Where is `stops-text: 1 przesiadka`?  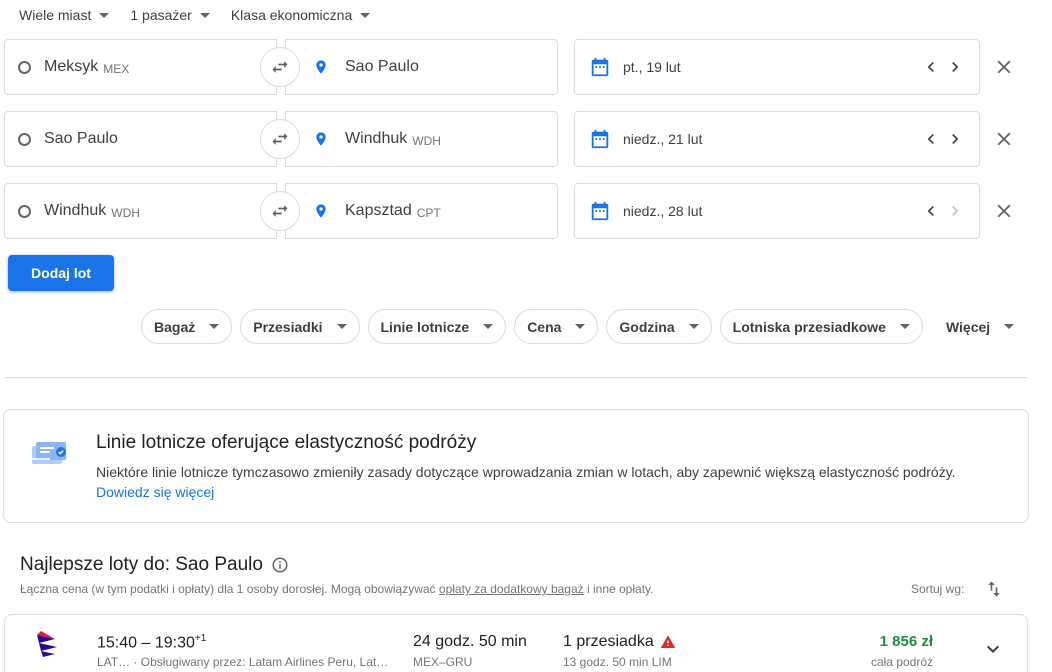 stops-text: 1 przesiadka is located at coordinates (608, 641).